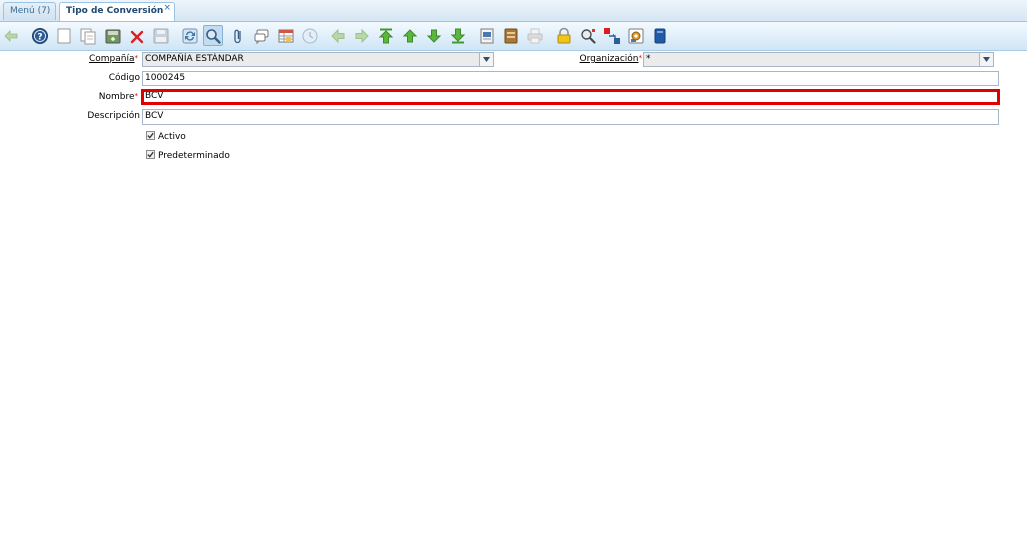 The height and width of the screenshot is (542, 1027). I want to click on organization-label: Organización*, so click(610, 59).